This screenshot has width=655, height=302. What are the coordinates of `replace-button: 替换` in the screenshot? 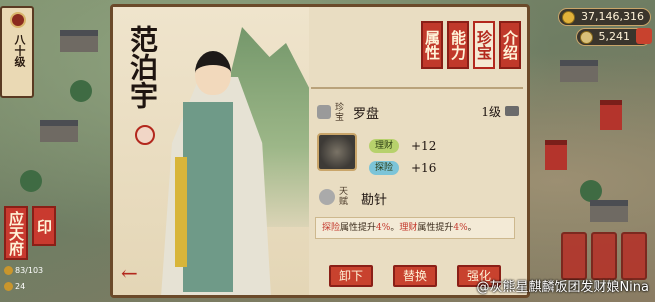 It's located at (415, 276).